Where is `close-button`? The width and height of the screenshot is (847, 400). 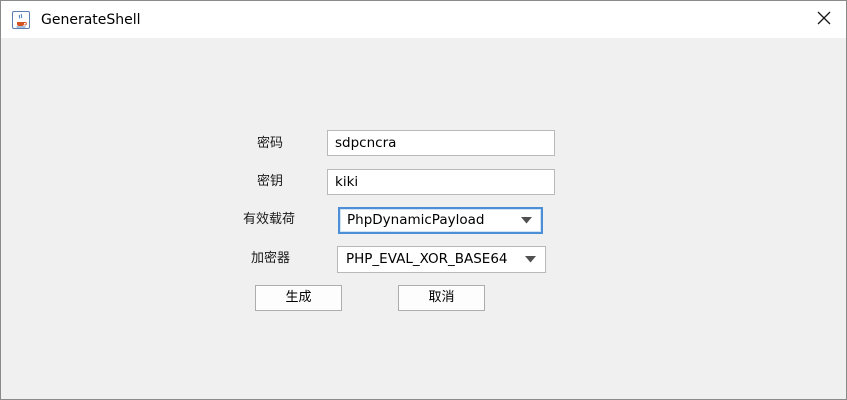 close-button is located at coordinates (823, 19).